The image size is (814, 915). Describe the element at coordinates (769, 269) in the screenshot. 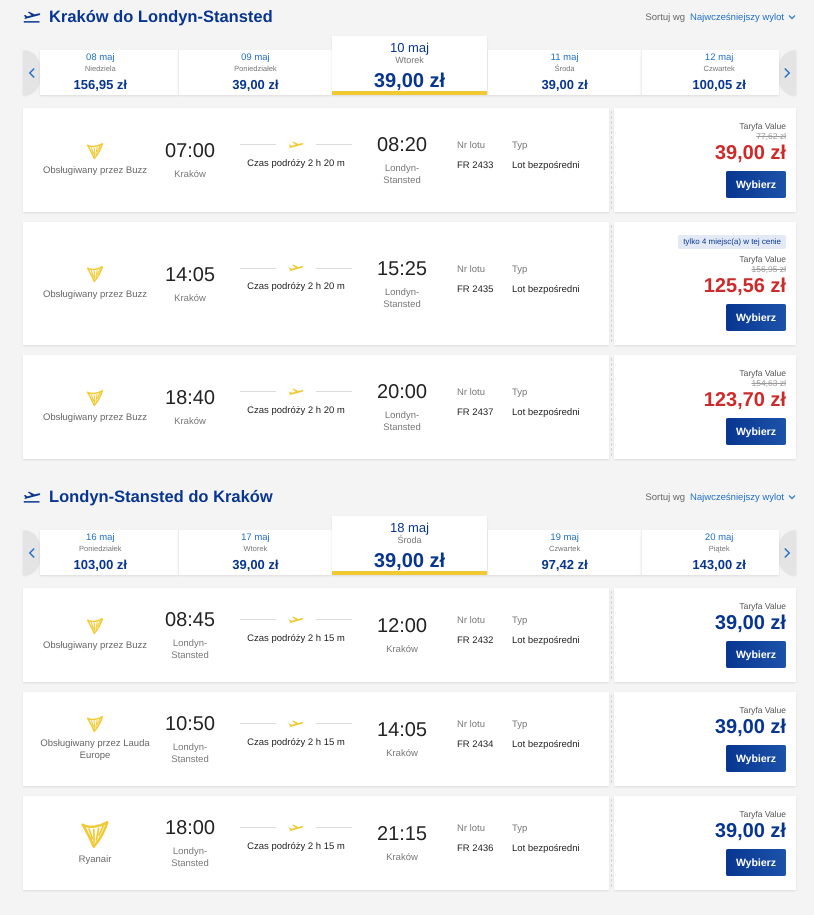

I see `old-price: 156,95 zł` at that location.